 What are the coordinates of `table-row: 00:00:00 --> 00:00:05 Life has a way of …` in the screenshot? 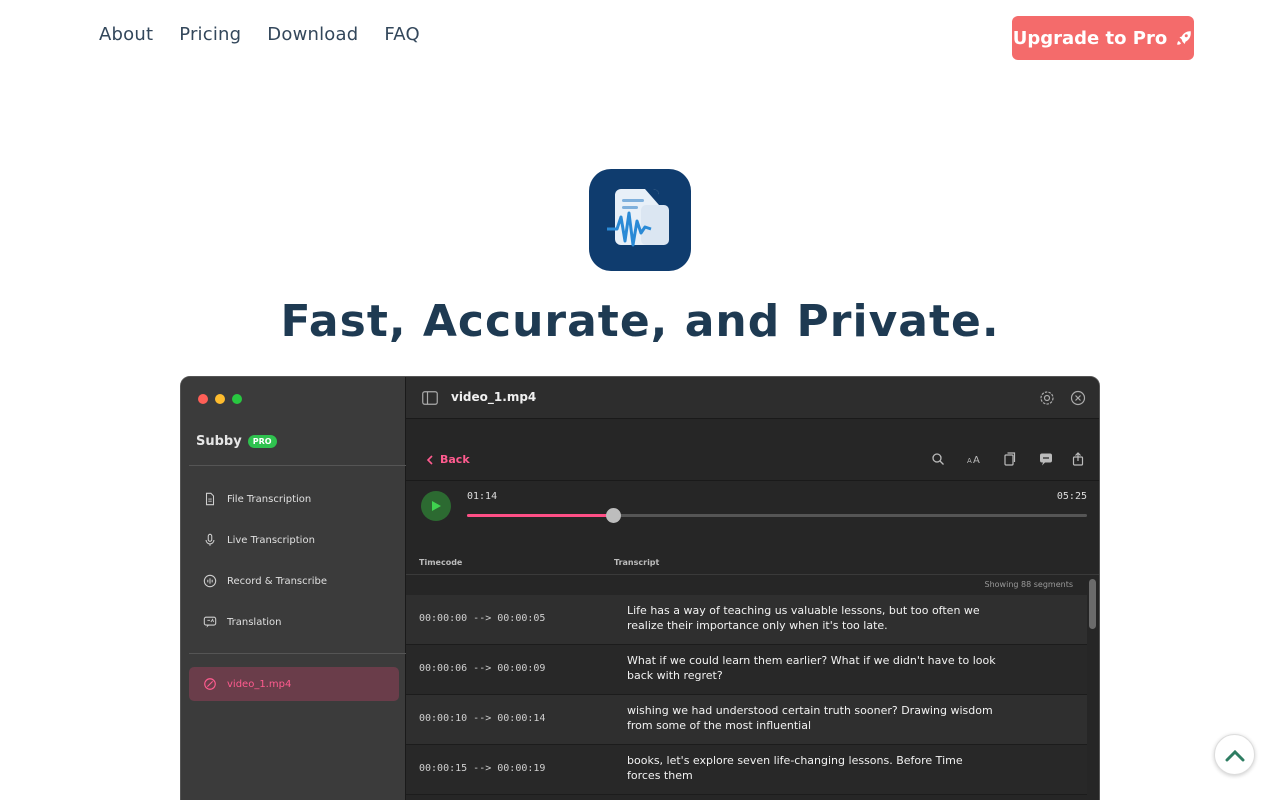 It's located at (746, 620).